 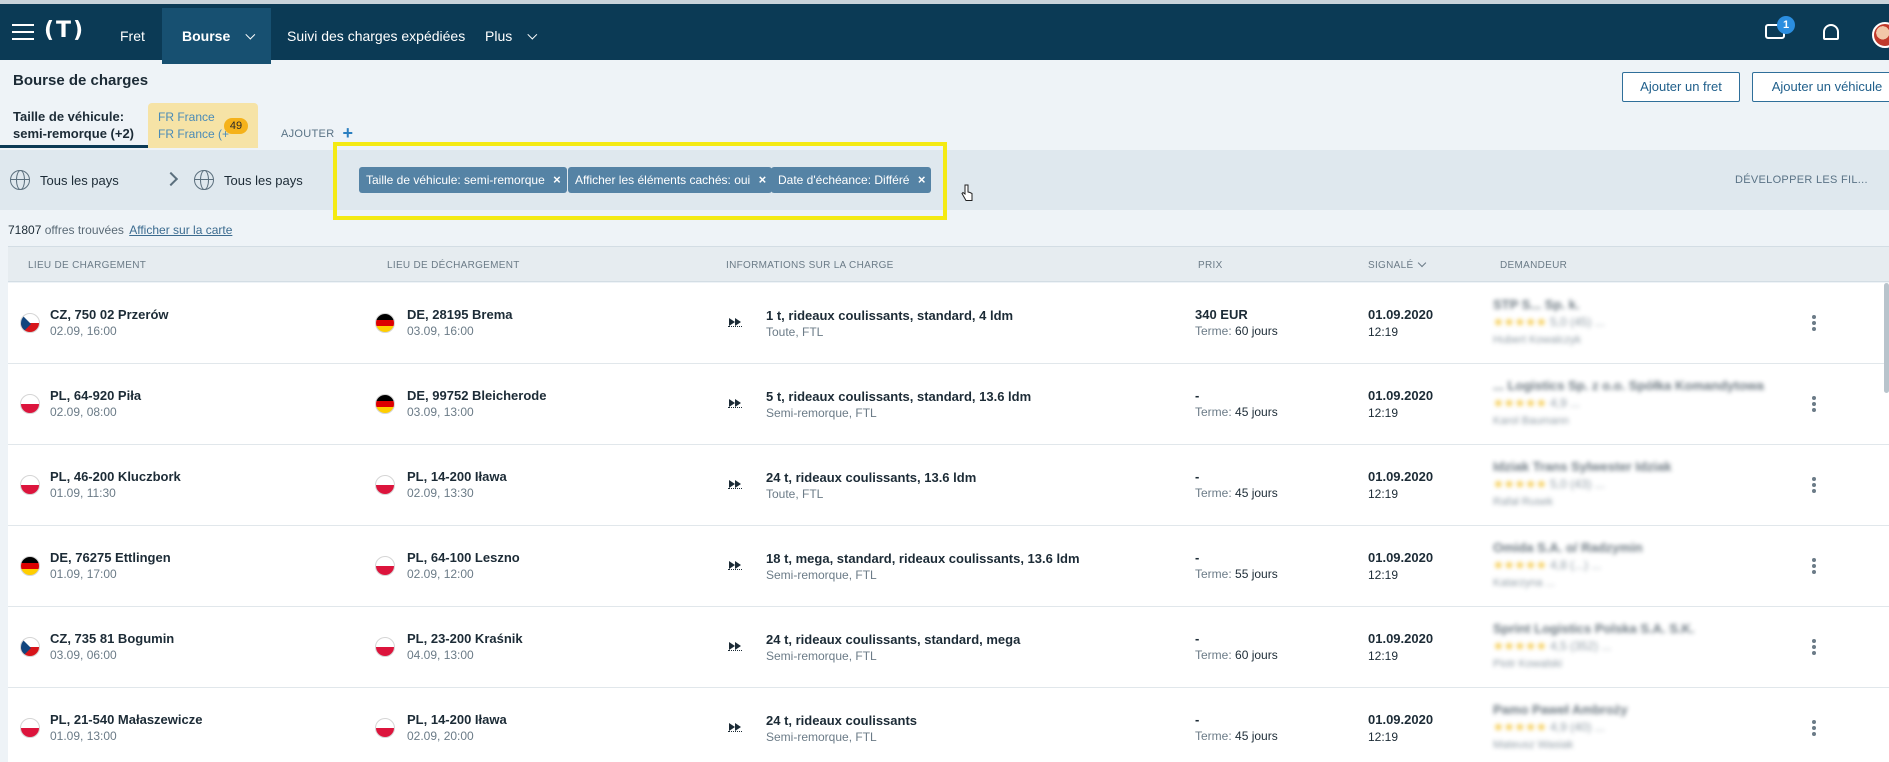 What do you see at coordinates (83, 655) in the screenshot?
I see `loading-date: 03.09, 06:00` at bounding box center [83, 655].